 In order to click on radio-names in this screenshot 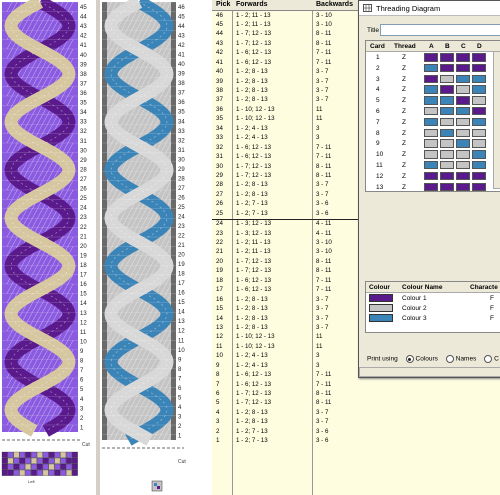, I will do `click(449, 359)`.